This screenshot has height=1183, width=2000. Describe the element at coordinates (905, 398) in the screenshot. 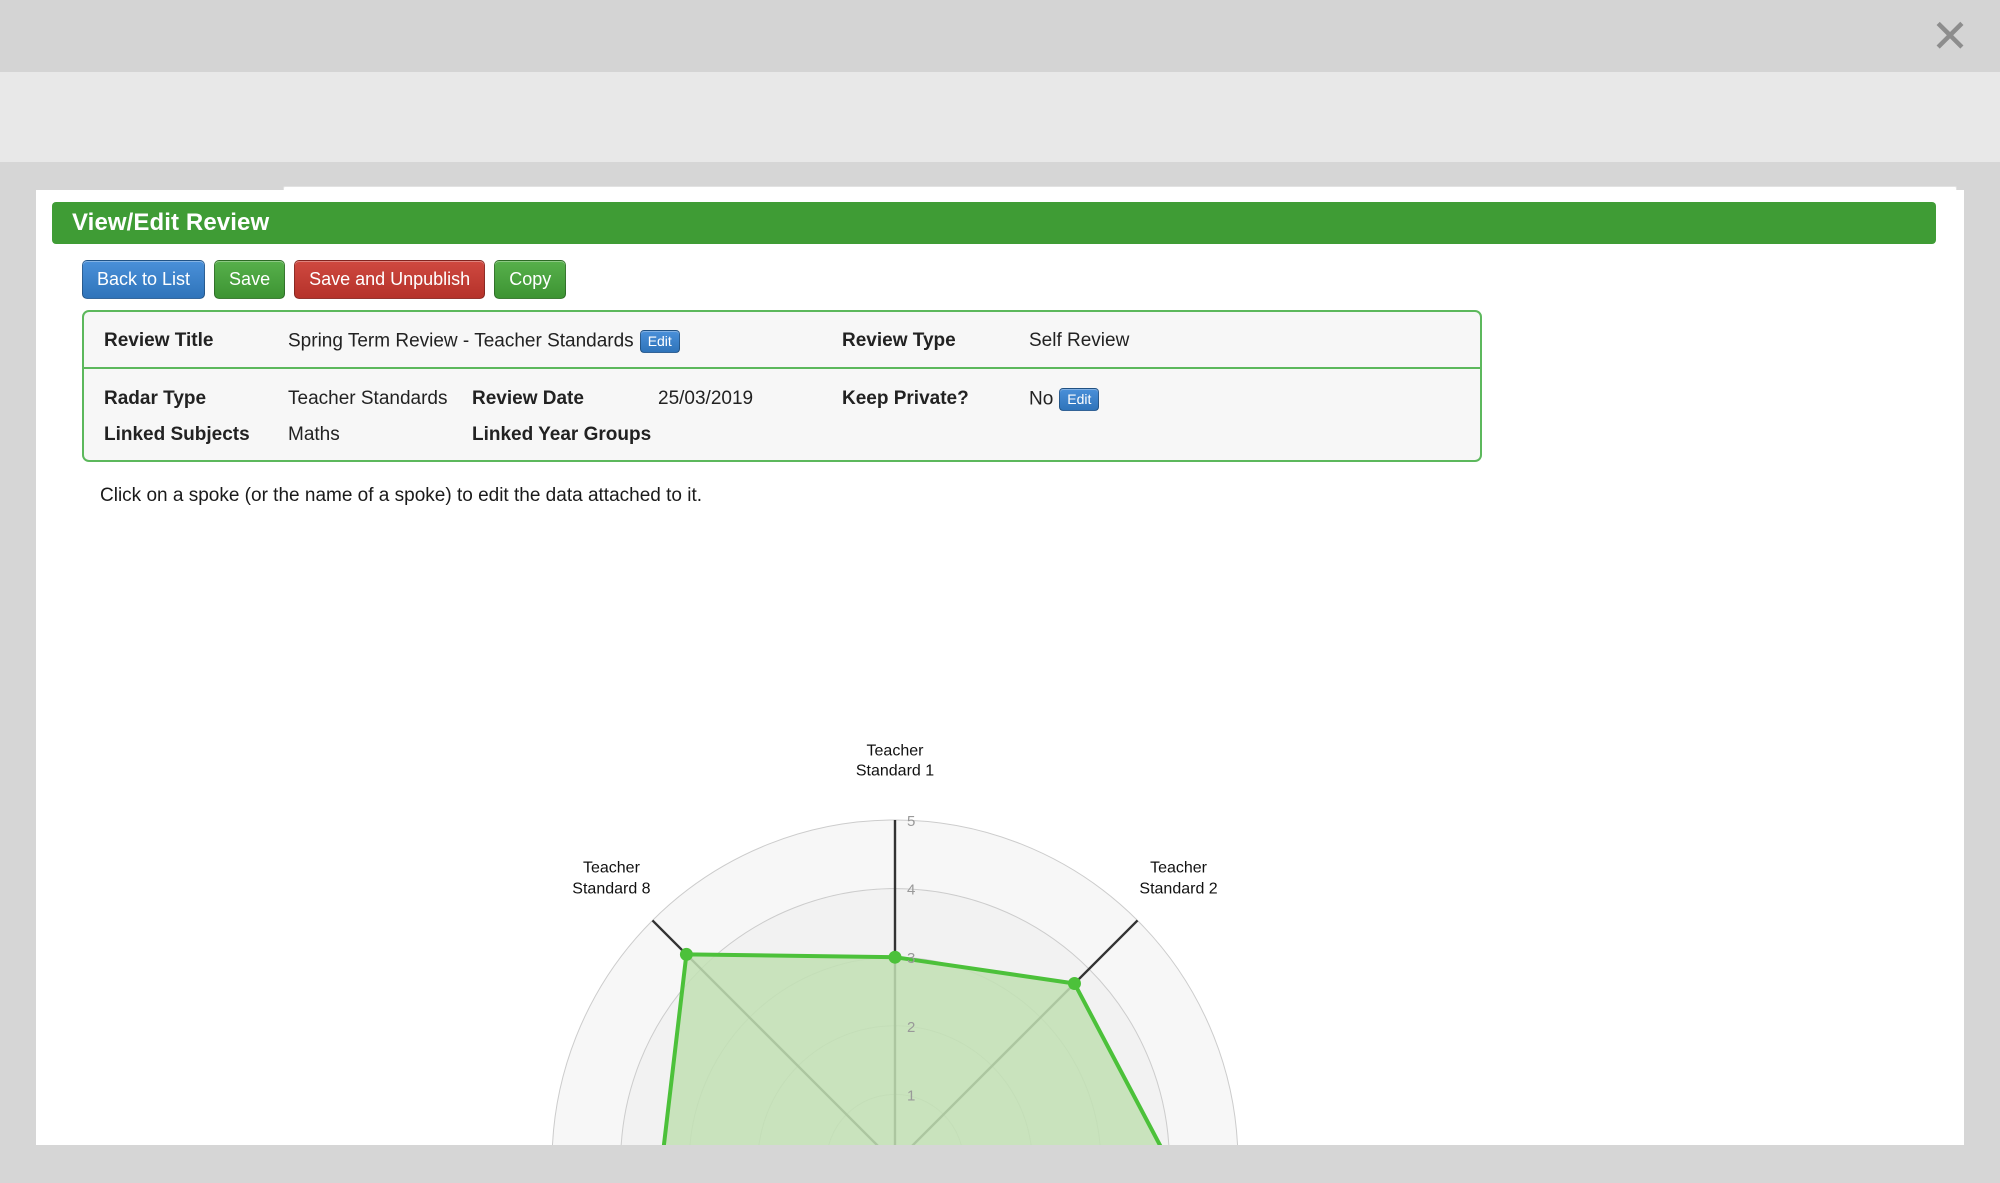

I see `keep-private-label: Keep Private?` at that location.